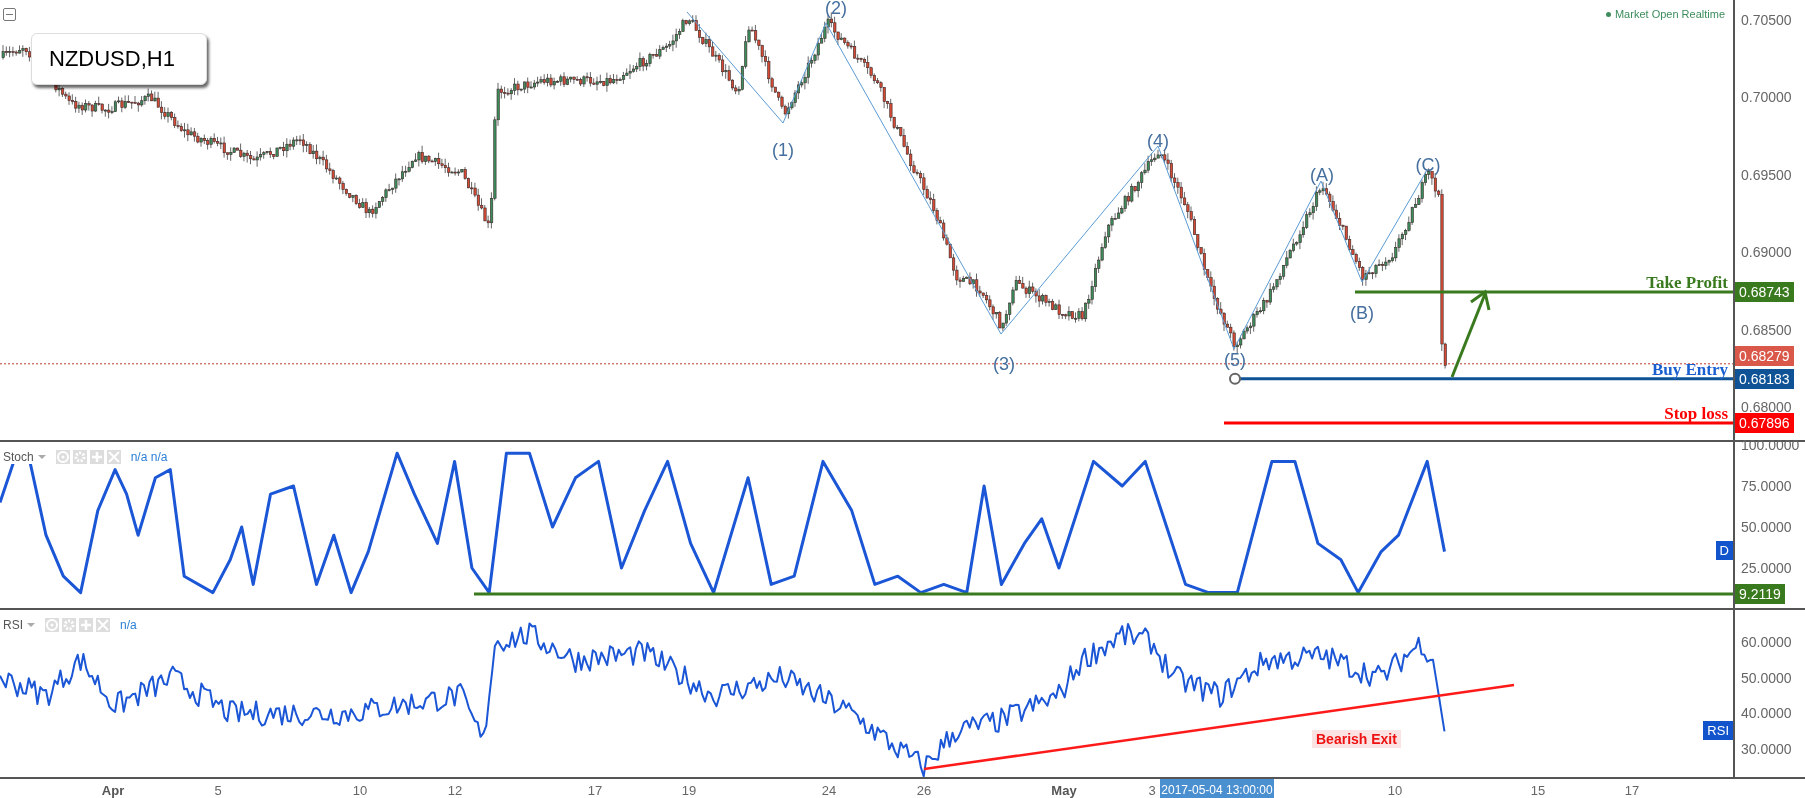 The image size is (1805, 798). I want to click on price-tick: 0.68000, so click(1766, 407).